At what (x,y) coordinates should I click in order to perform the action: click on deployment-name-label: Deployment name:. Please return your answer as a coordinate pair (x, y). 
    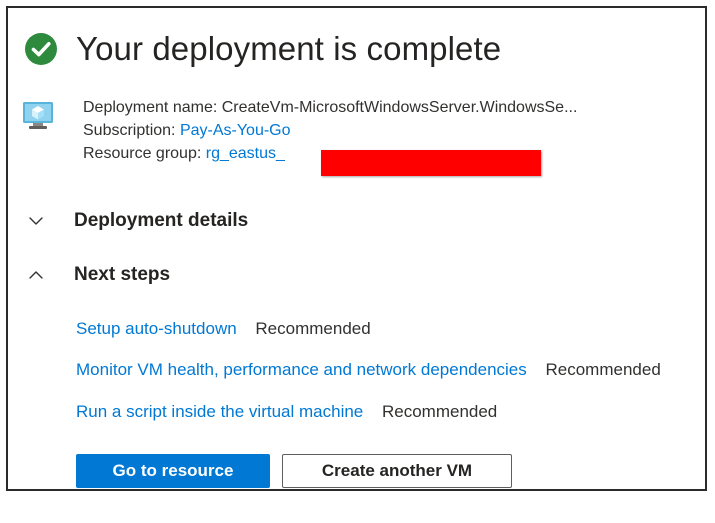
    Looking at the image, I should click on (150, 107).